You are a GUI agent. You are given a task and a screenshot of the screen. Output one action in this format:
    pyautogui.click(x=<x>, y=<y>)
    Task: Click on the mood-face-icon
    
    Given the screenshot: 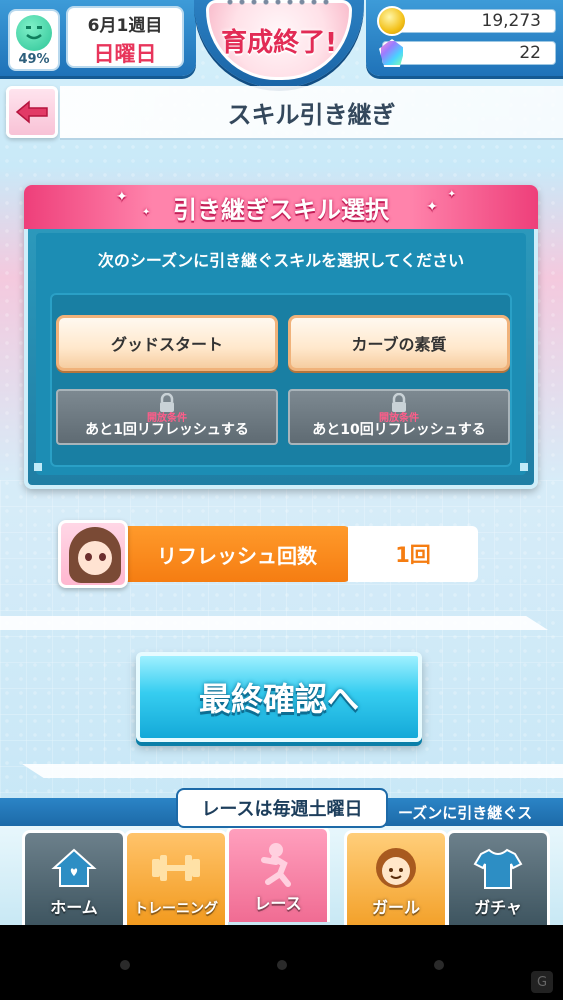 What is the action you would take?
    pyautogui.click(x=34, y=33)
    